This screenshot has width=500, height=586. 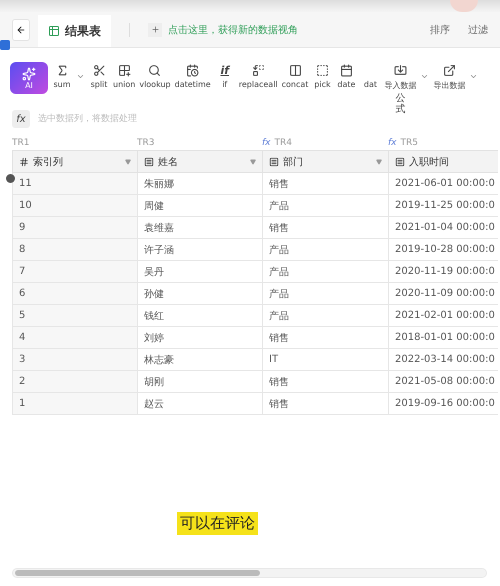 What do you see at coordinates (199, 161) in the screenshot?
I see `column-header: 姓名` at bounding box center [199, 161].